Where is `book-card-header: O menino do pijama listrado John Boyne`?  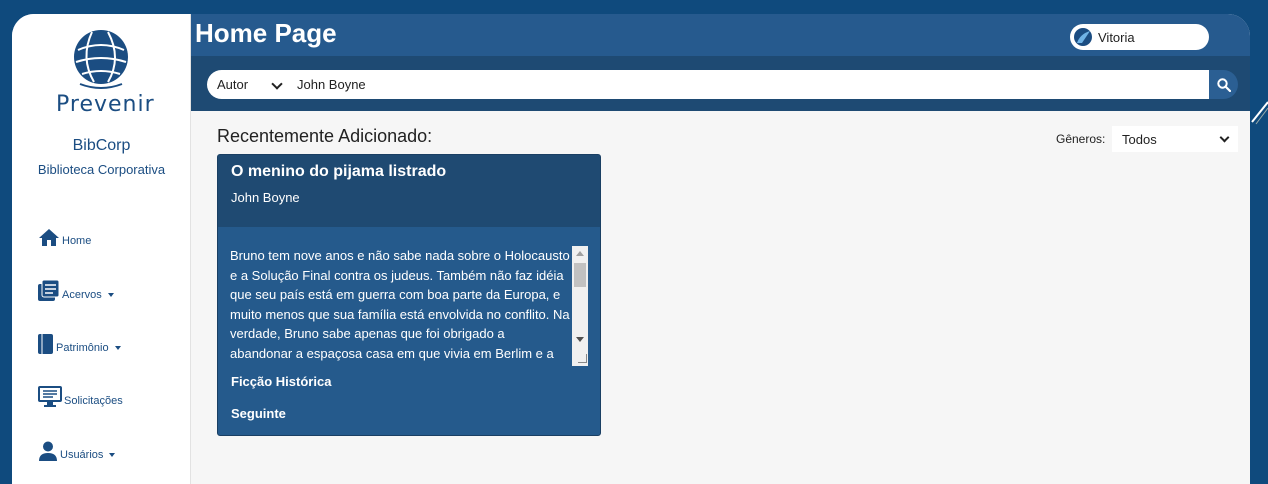 book-card-header: O menino do pijama listrado John Boyne is located at coordinates (409, 191).